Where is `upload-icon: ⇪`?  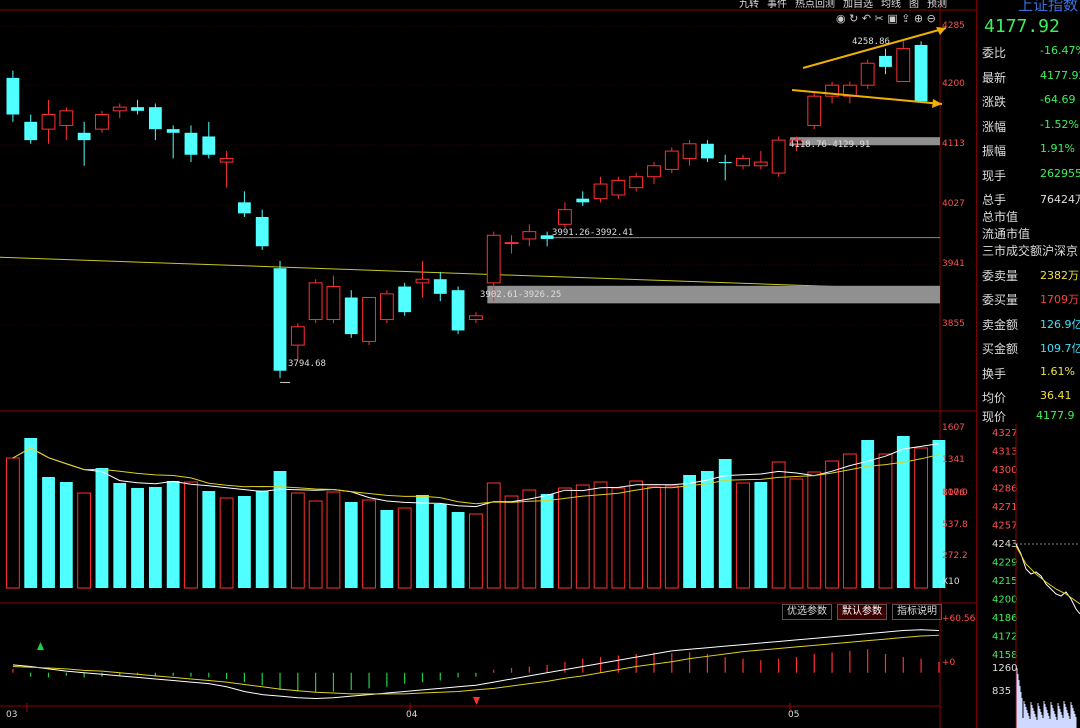 upload-icon: ⇪ is located at coordinates (905, 18).